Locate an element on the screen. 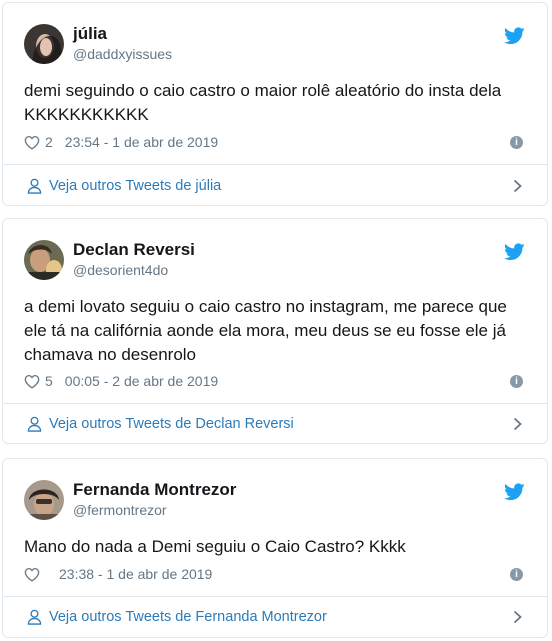 The width and height of the screenshot is (552, 641). more-tweets-link: Veja outros Tweets de Declan Reversi is located at coordinates (275, 424).